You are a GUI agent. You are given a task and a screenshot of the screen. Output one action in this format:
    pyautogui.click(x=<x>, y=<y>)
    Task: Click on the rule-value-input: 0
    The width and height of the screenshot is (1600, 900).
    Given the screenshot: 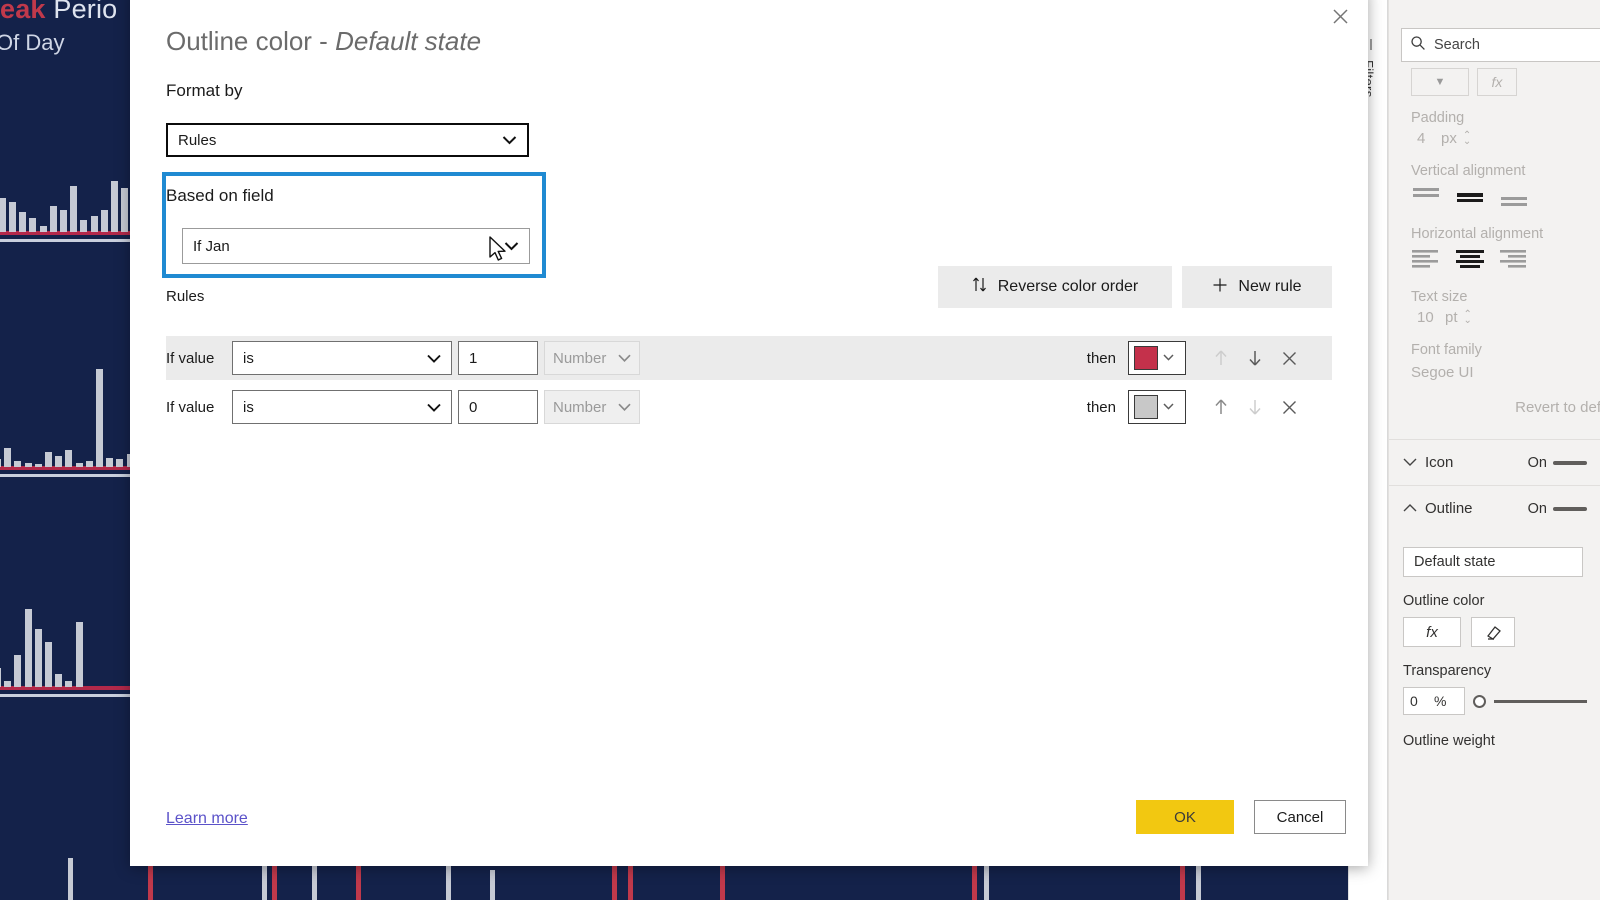 What is the action you would take?
    pyautogui.click(x=498, y=407)
    